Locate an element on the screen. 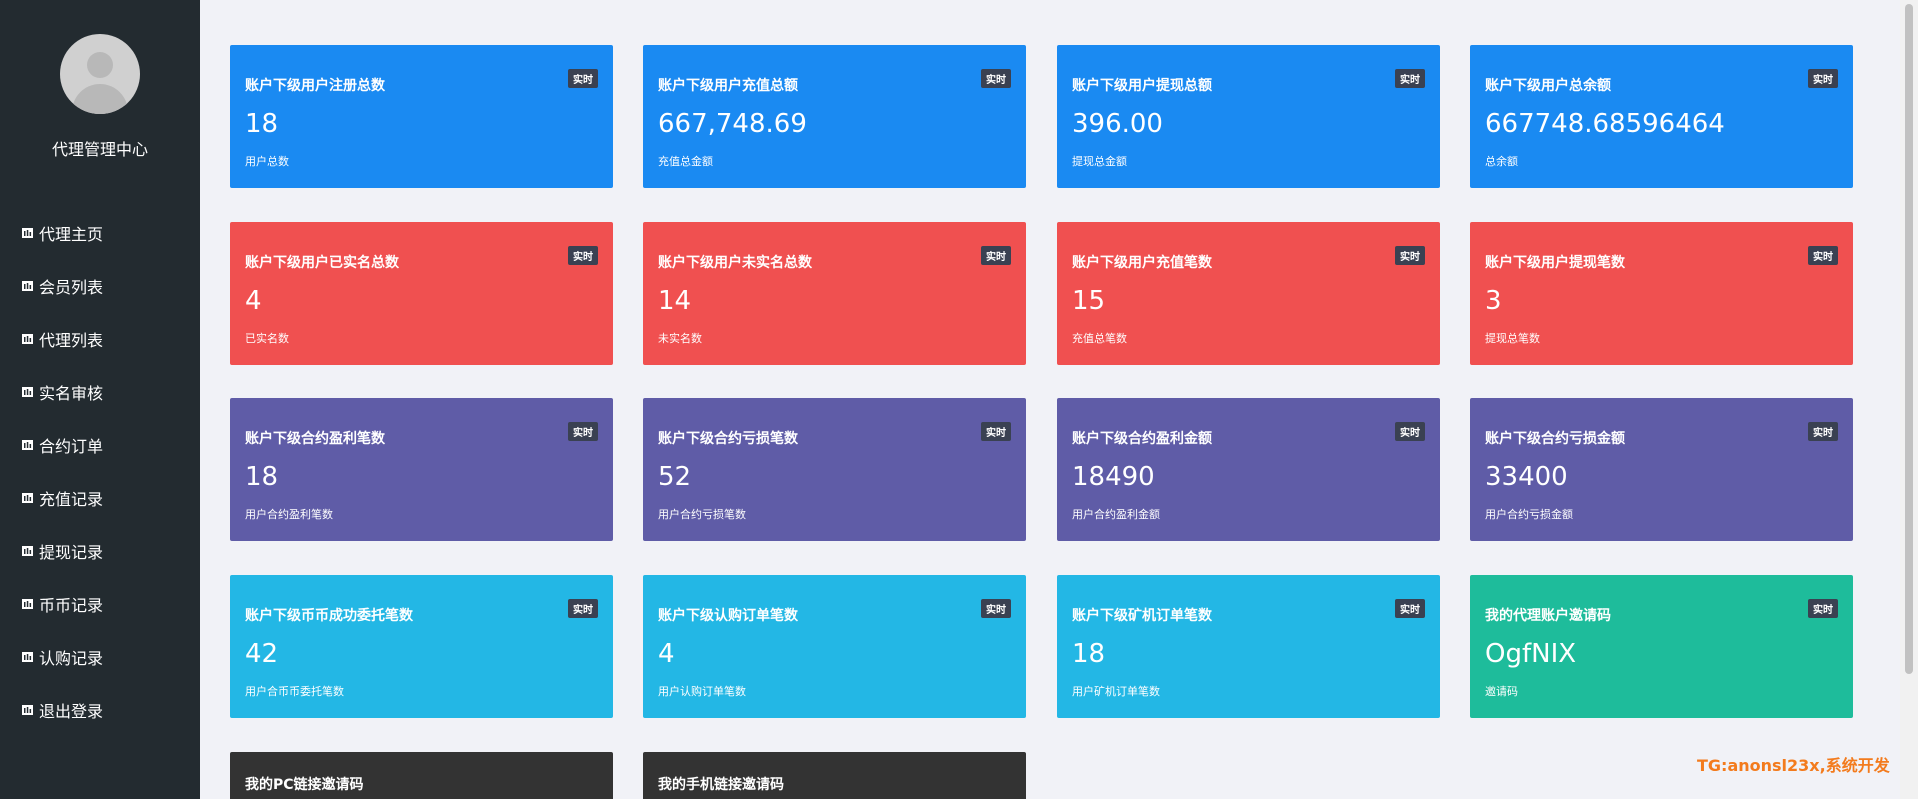 This screenshot has height=799, width=1918. vertical-scrollbar is located at coordinates (1909, 399).